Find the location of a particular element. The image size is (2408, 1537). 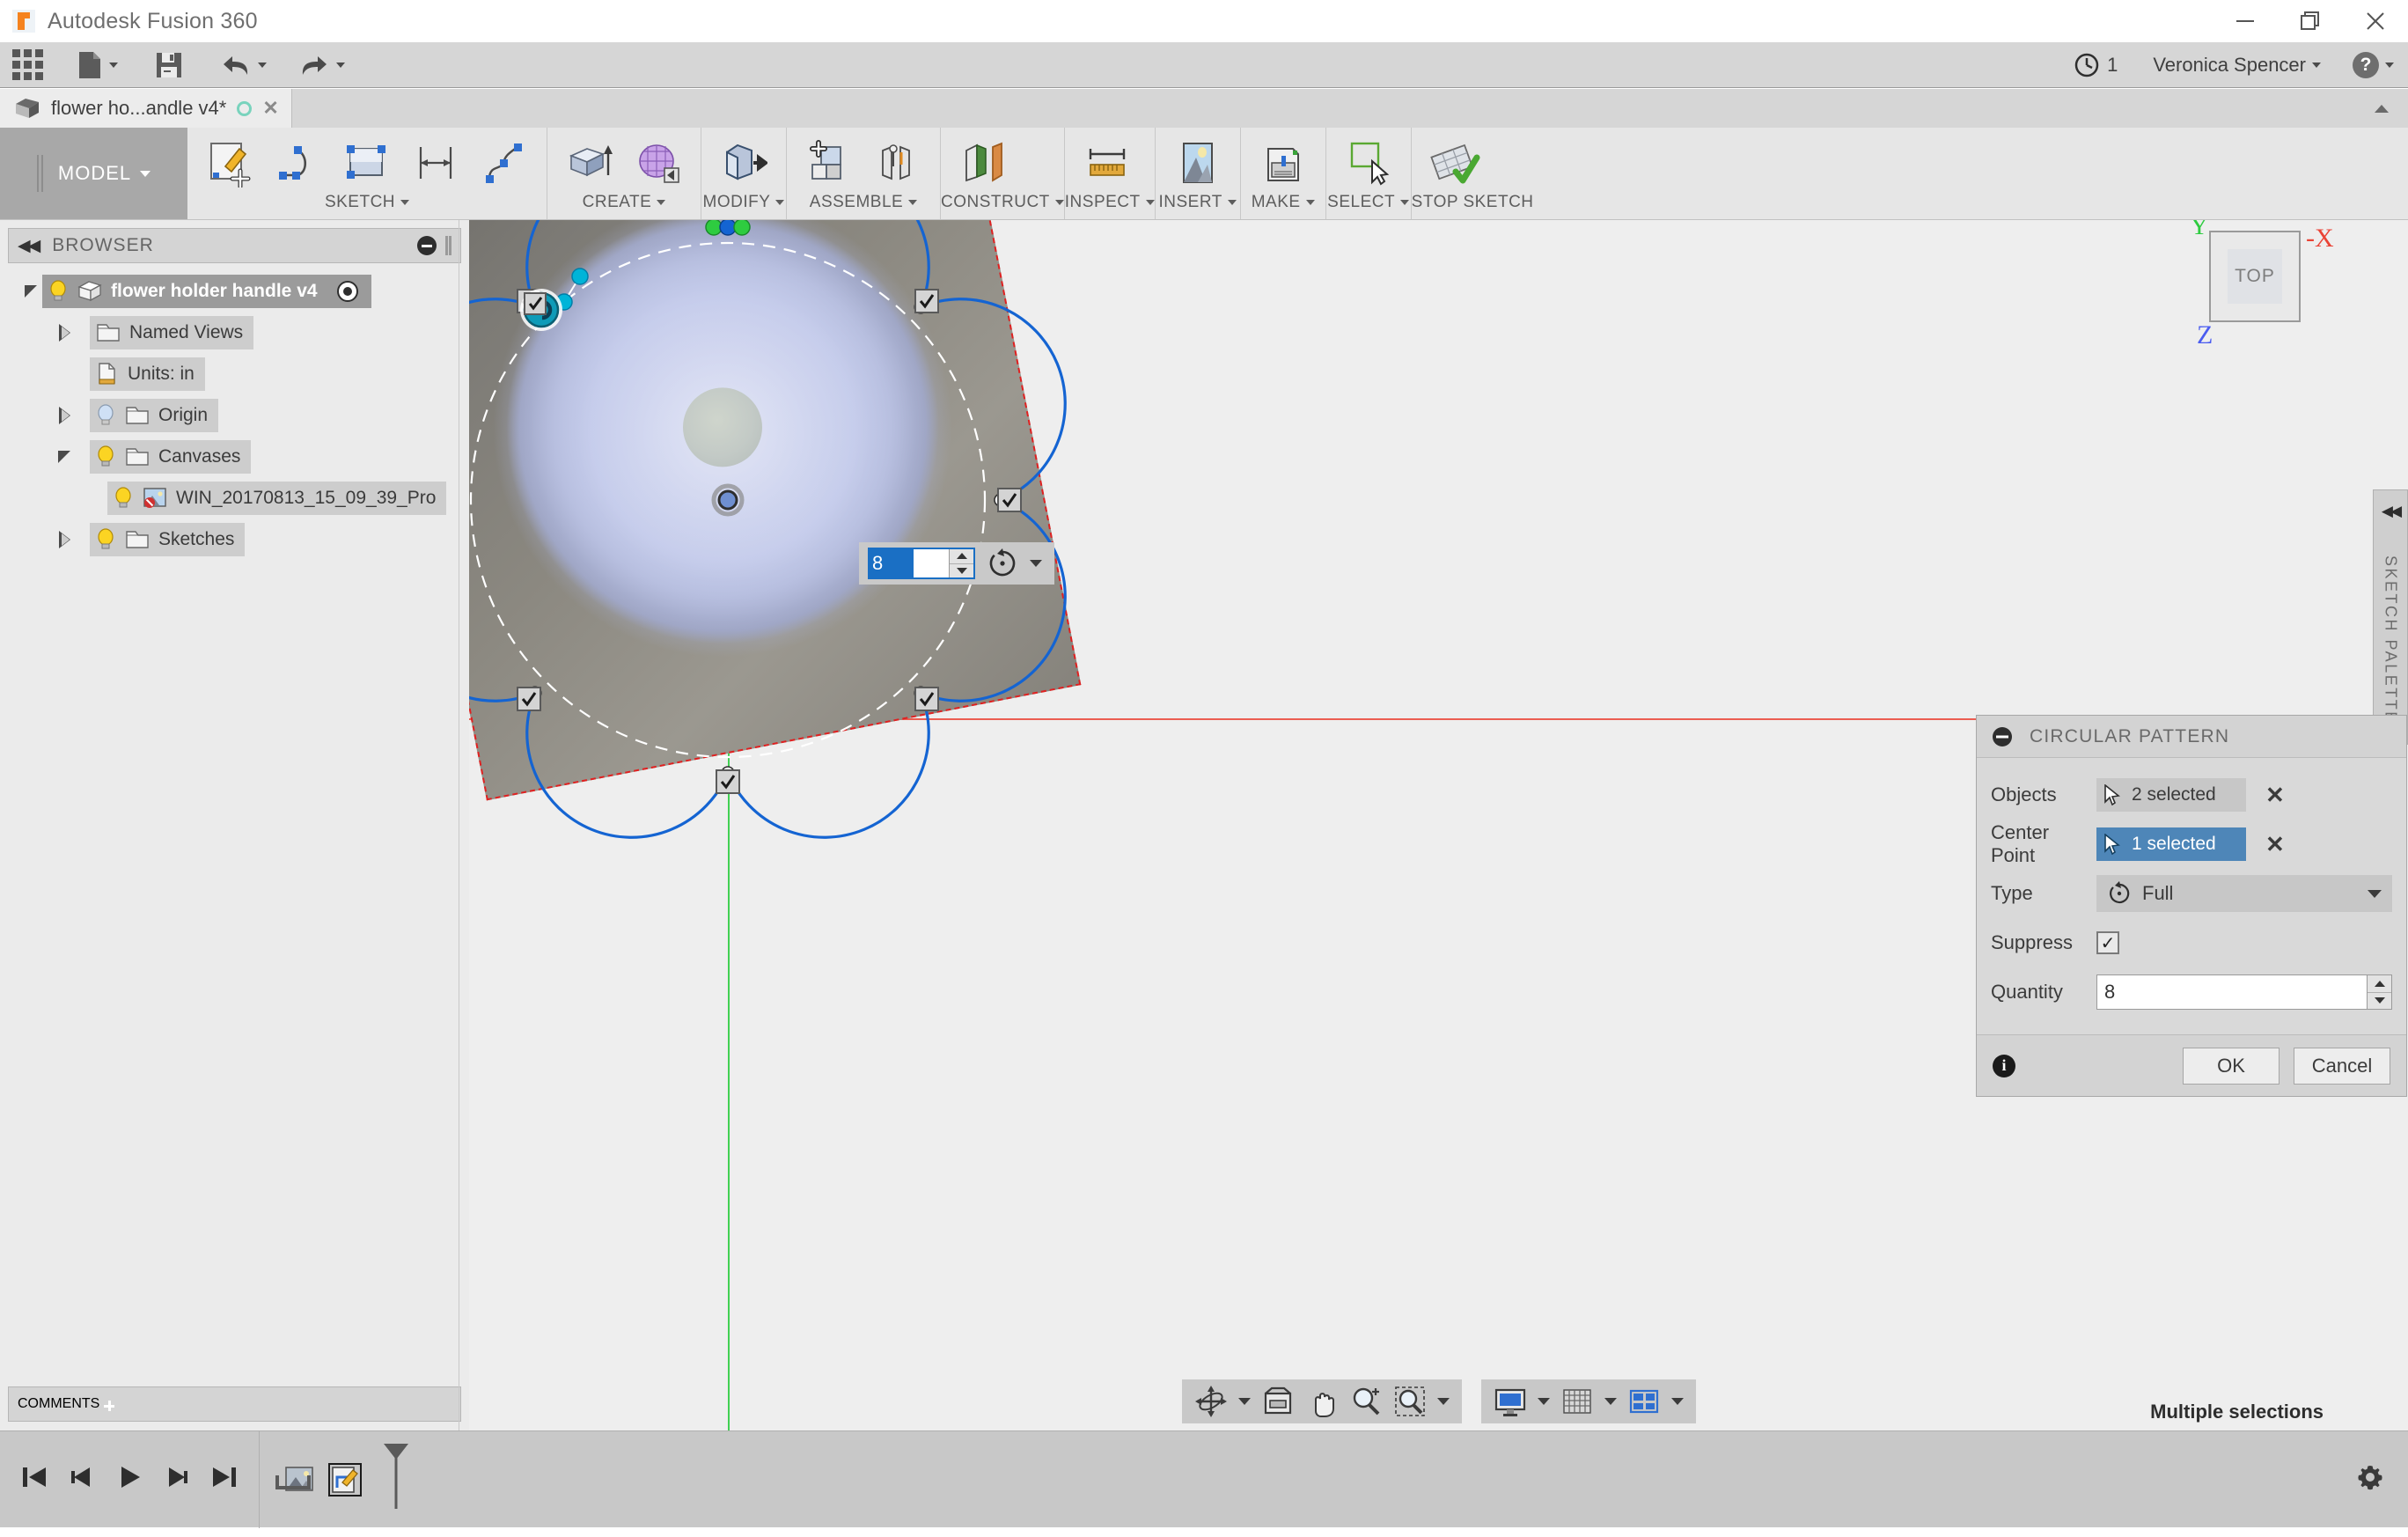

3d-print-icon is located at coordinates (1283, 164).